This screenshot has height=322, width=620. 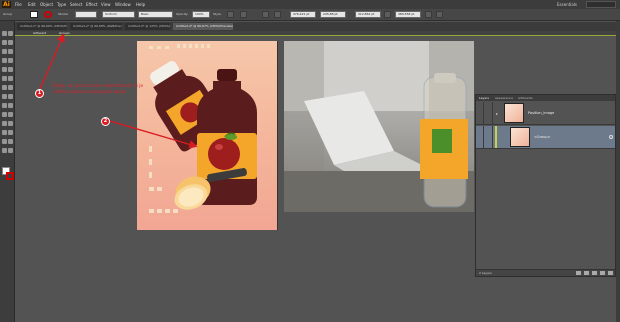 What do you see at coordinates (610, 273) in the screenshot?
I see `delete-layer-icon` at bounding box center [610, 273].